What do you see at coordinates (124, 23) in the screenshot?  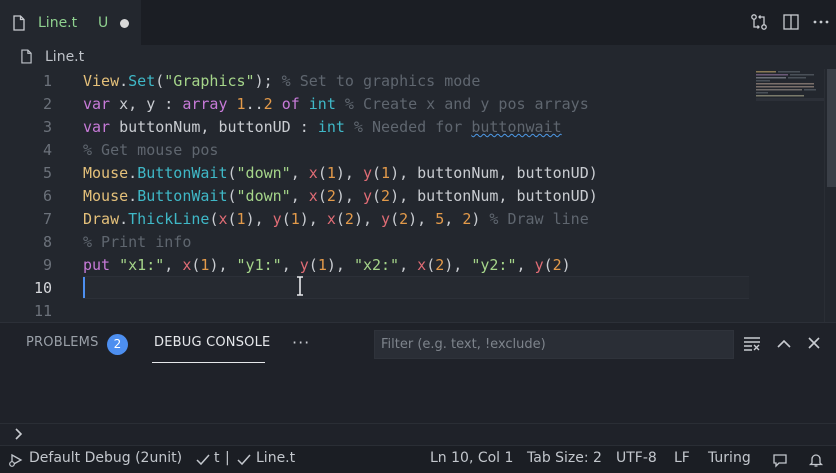 I see `unsaved-dot-icon` at bounding box center [124, 23].